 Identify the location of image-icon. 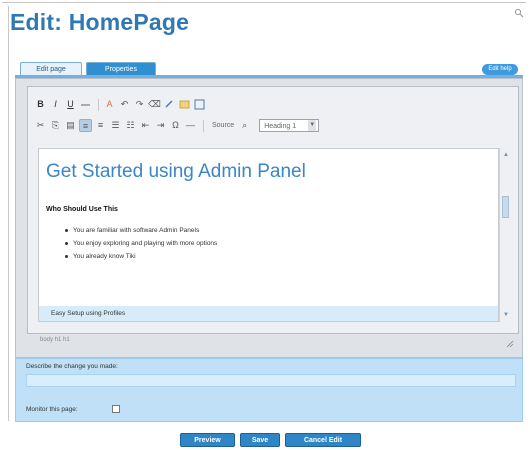
(184, 104).